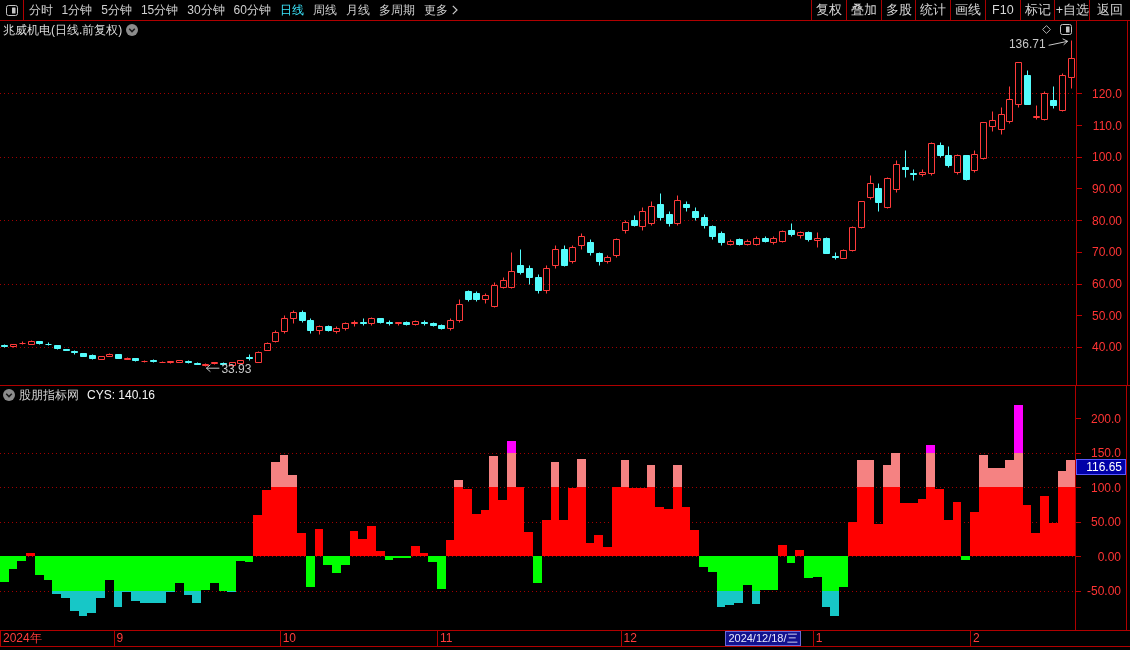  What do you see at coordinates (358, 10) in the screenshot?
I see `period-tab: 月线` at bounding box center [358, 10].